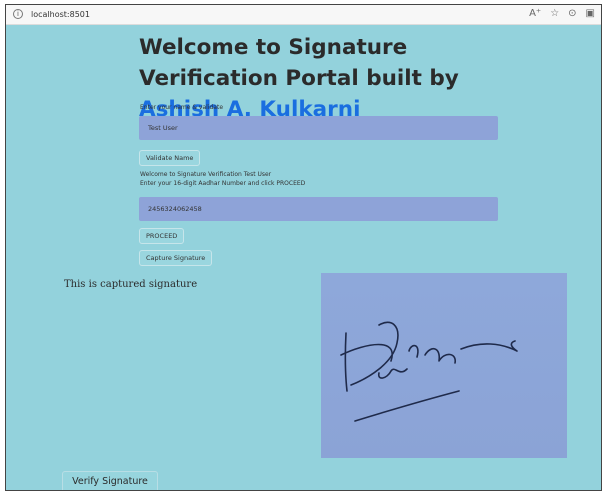 The image size is (606, 494). What do you see at coordinates (162, 236) in the screenshot?
I see `proceed-button: PROCEED` at bounding box center [162, 236].